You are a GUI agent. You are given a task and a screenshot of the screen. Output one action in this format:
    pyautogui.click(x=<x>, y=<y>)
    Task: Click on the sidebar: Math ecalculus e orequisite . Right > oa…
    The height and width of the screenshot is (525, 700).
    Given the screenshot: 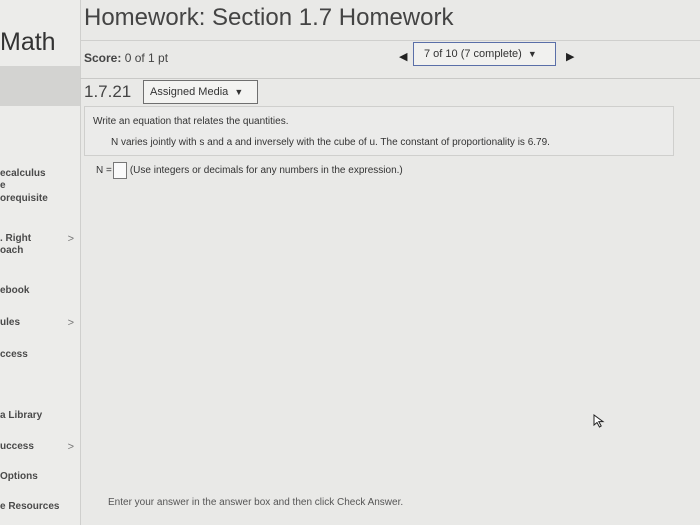 What is the action you would take?
    pyautogui.click(x=40, y=262)
    